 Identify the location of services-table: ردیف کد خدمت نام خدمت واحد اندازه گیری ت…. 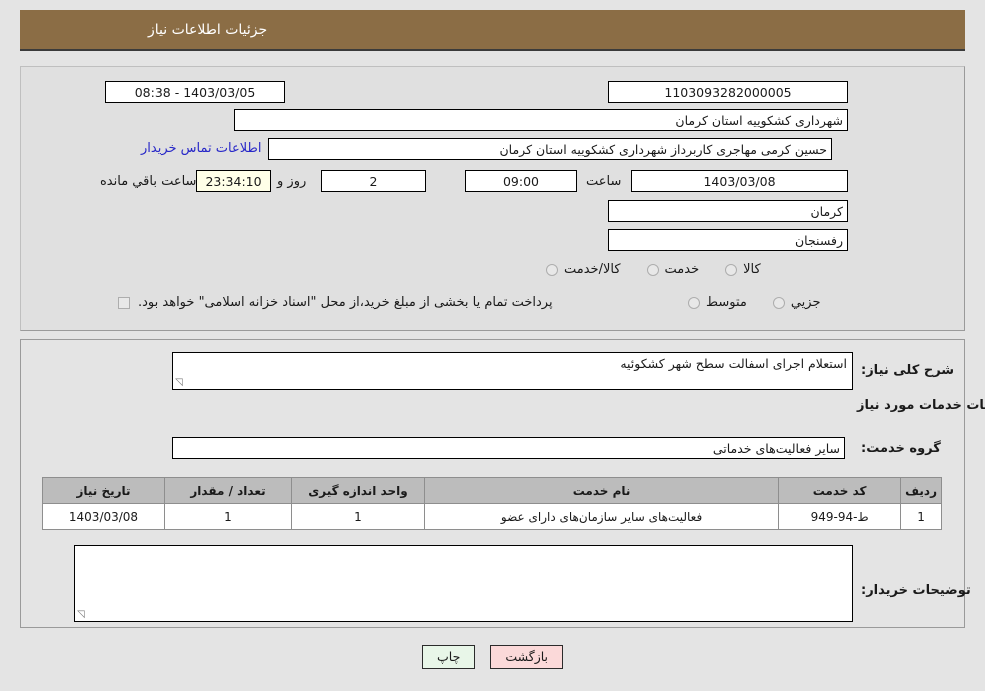
(492, 503).